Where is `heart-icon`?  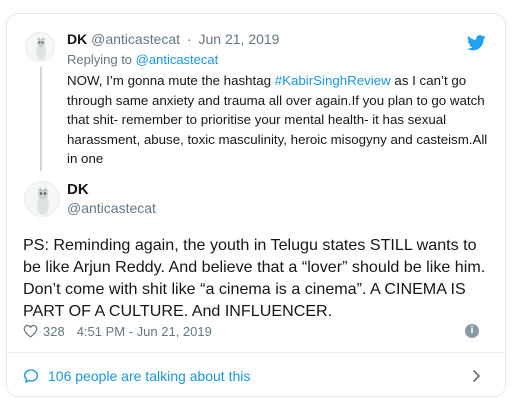 heart-icon is located at coordinates (30, 331).